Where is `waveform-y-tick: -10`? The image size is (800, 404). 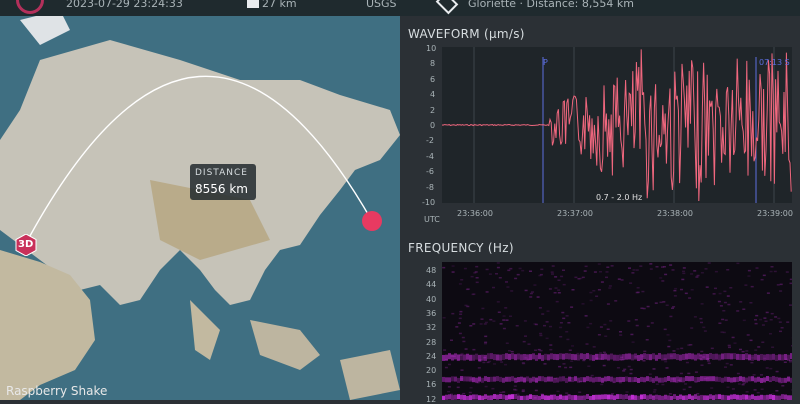 waveform-y-tick: -10 is located at coordinates (428, 202).